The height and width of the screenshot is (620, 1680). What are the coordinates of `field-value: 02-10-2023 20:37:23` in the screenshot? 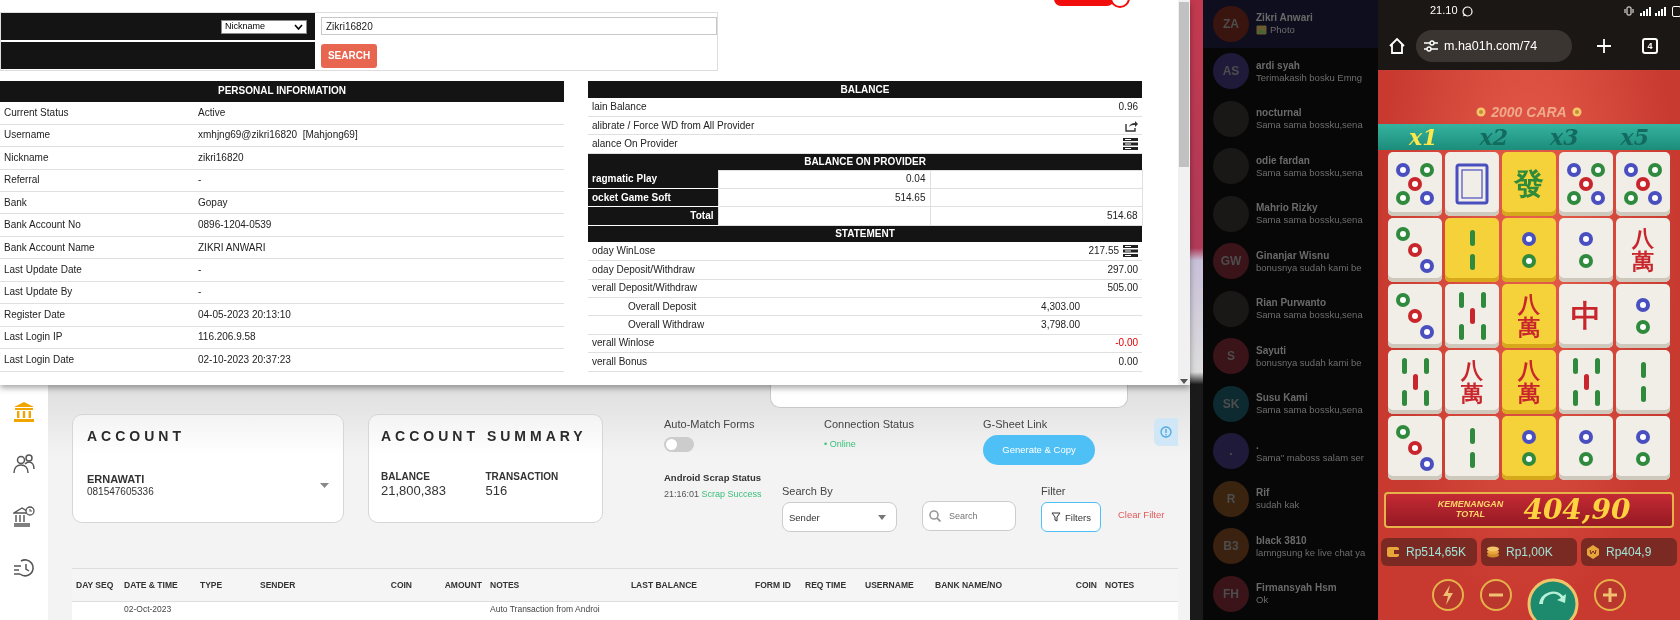 It's located at (379, 360).